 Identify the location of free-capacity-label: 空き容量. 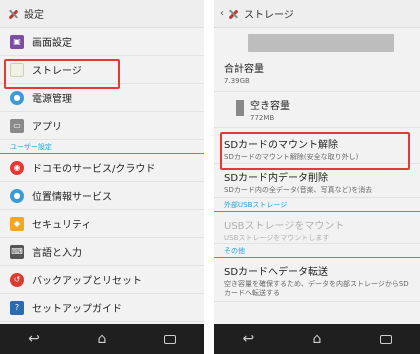
(270, 106).